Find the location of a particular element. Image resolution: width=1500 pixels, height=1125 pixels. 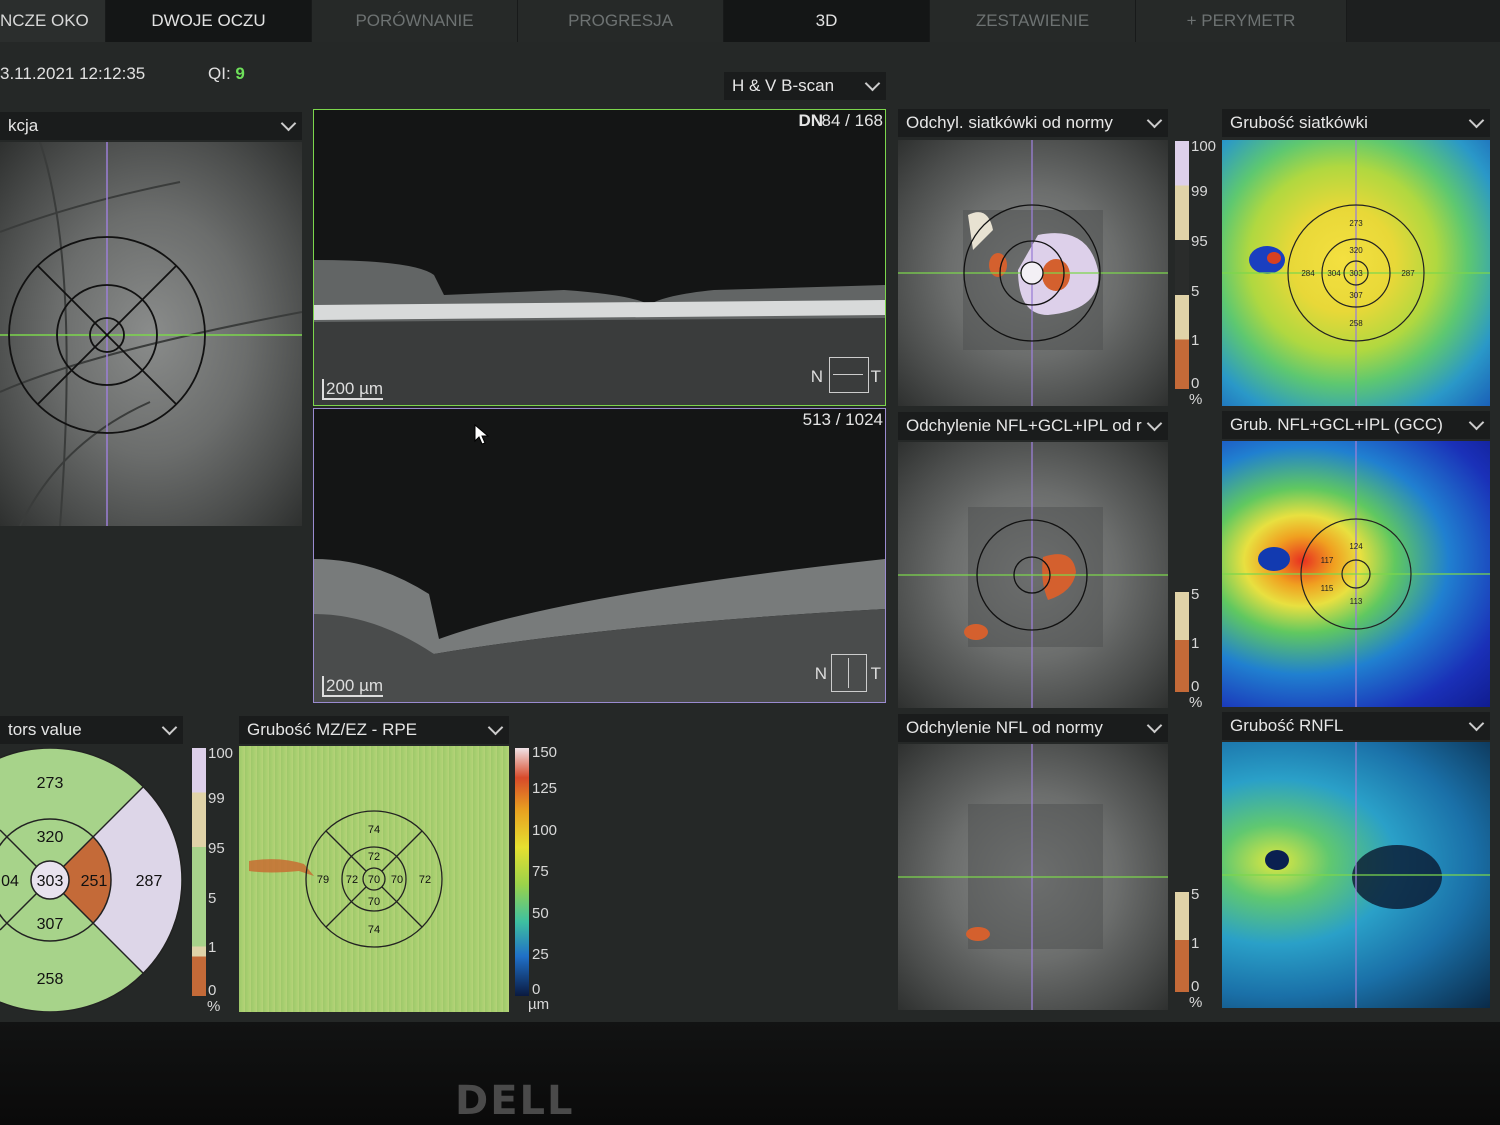

sectors-map: 273 320 04 303 251 287 307 258 is located at coordinates (92, 880).